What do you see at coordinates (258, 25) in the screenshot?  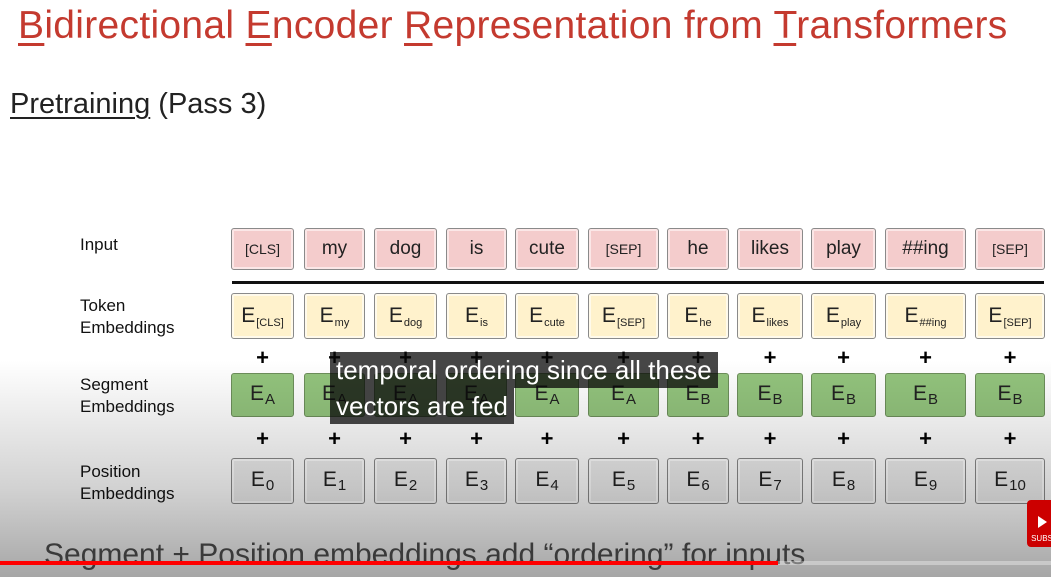 I see `title-initial: E` at bounding box center [258, 25].